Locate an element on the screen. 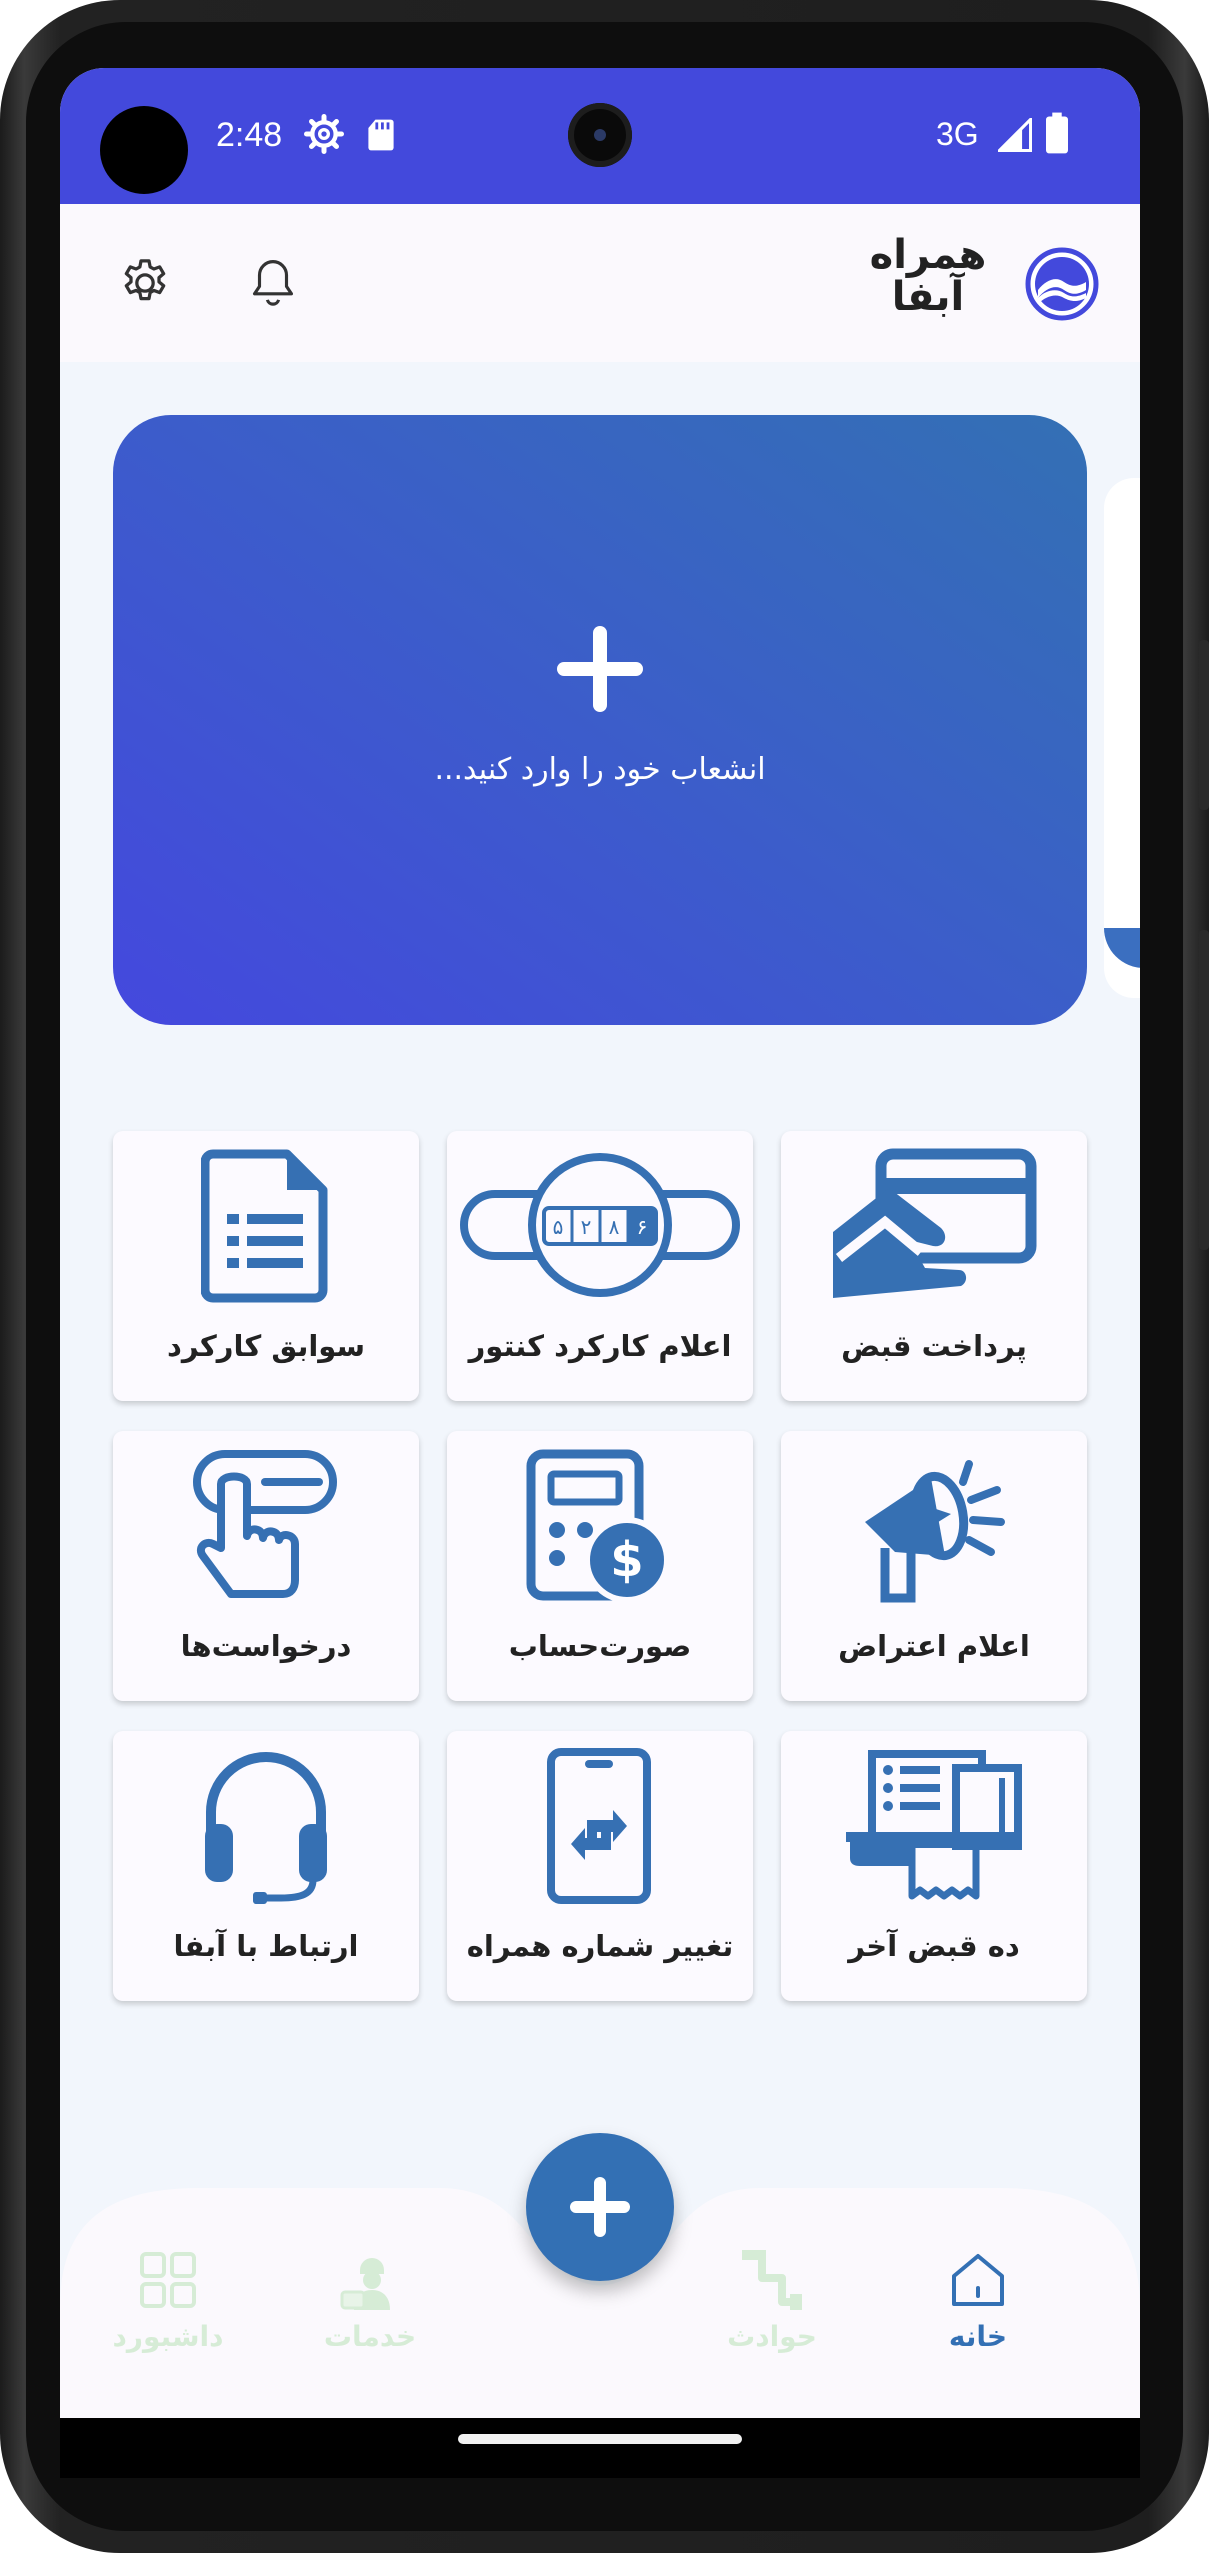  megaphone-icon is located at coordinates (935, 1531).